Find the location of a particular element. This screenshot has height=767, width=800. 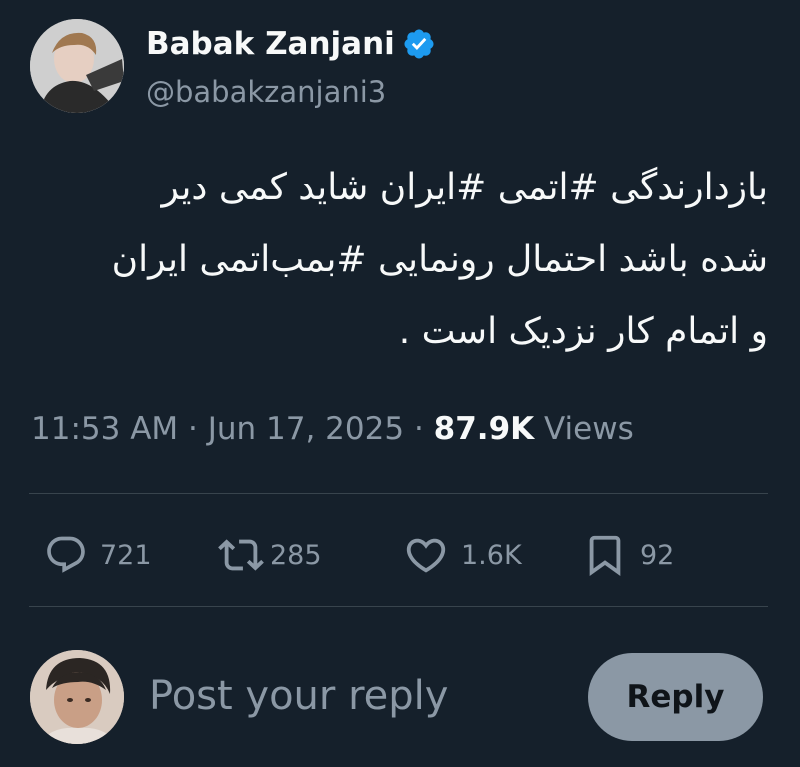

reply-submit-button: Reply is located at coordinates (675, 697).